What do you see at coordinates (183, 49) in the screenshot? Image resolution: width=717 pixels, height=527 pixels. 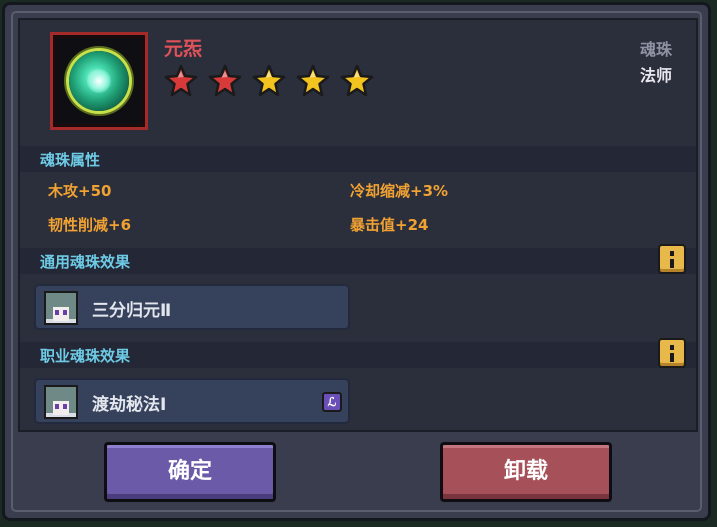 I see `item-name: 元炁` at bounding box center [183, 49].